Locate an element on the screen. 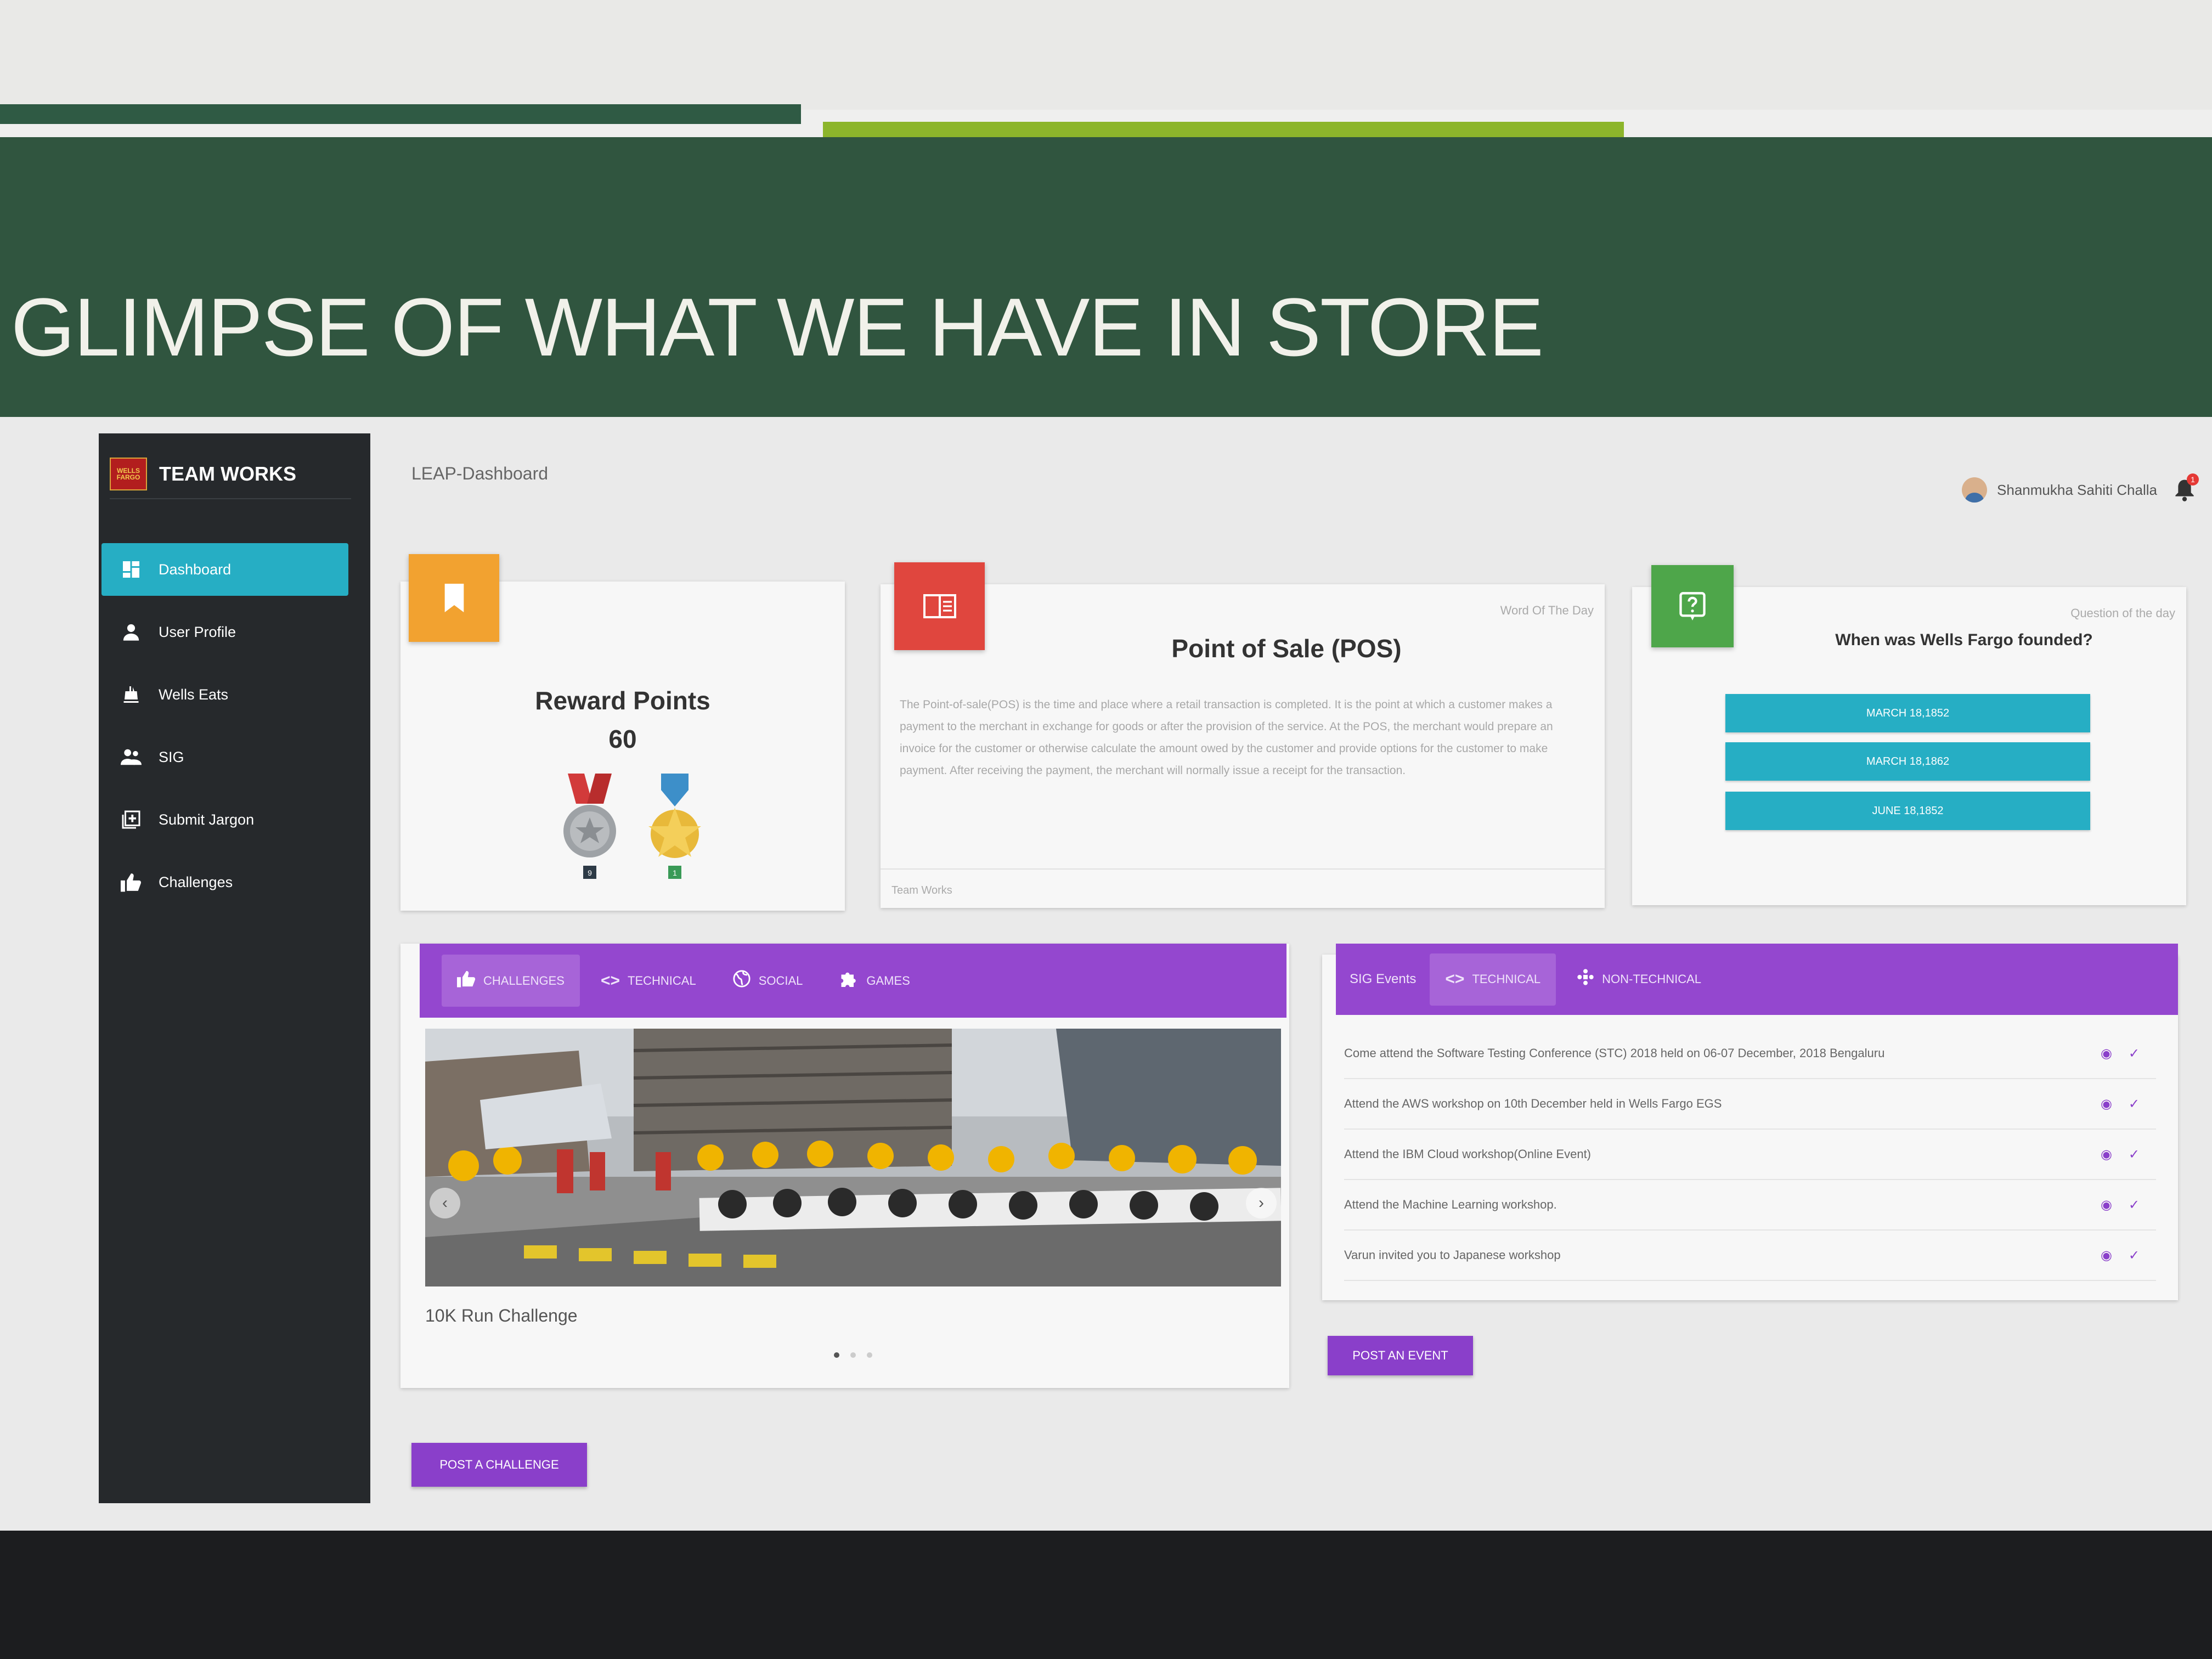 Image resolution: width=2212 pixels, height=1659 pixels. tab-label: CHALLENGES is located at coordinates (524, 981).